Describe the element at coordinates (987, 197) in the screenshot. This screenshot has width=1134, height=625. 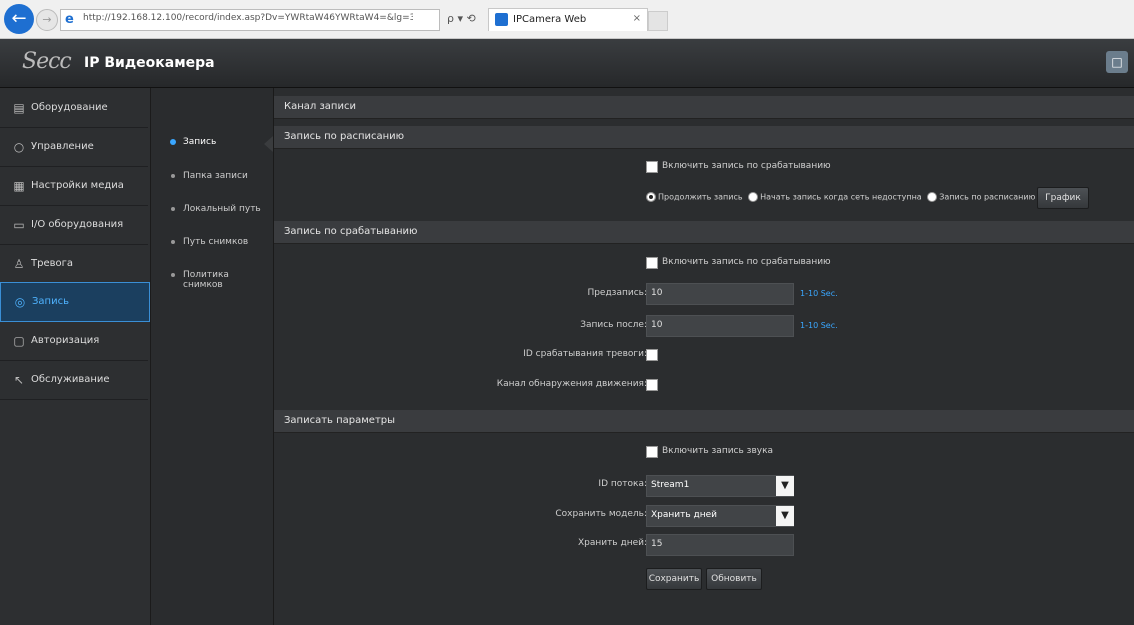
I see `radio-label: Запись по расписанию` at that location.